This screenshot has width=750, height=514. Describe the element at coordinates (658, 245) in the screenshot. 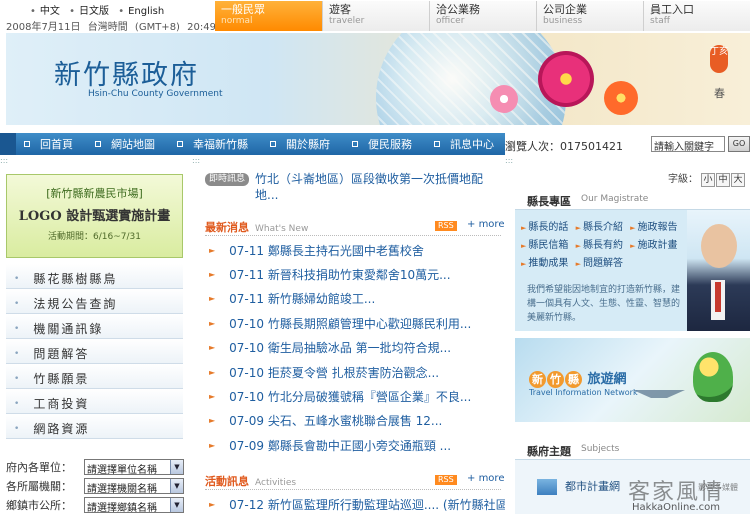

I see `mag-link: 施政計畫` at that location.